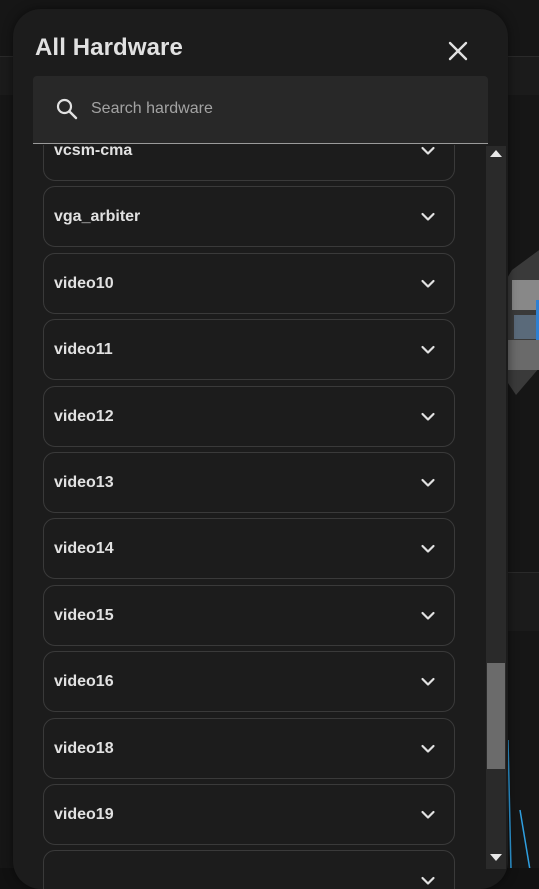 The height and width of the screenshot is (889, 539). What do you see at coordinates (249, 748) in the screenshot?
I see `hardware-item: video18` at bounding box center [249, 748].